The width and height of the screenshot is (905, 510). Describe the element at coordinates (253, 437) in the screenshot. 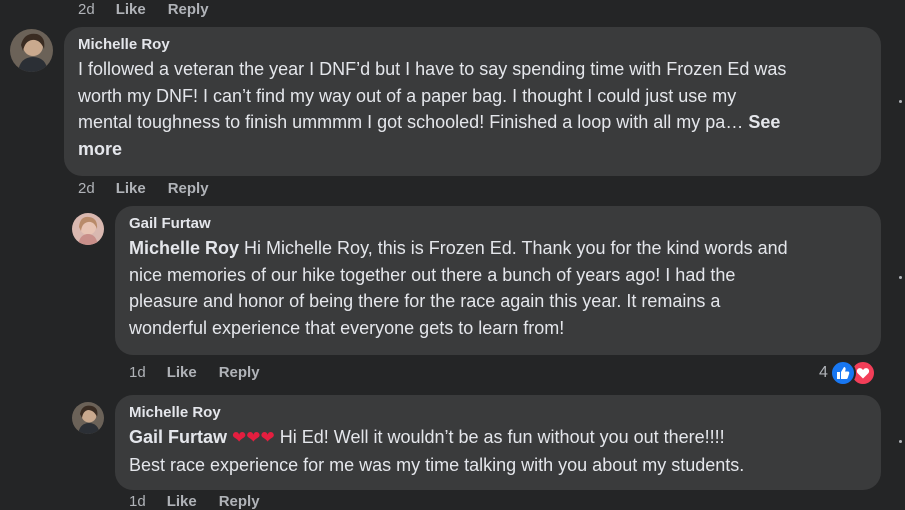

I see `heart-emoji: ❤❤❤` at that location.